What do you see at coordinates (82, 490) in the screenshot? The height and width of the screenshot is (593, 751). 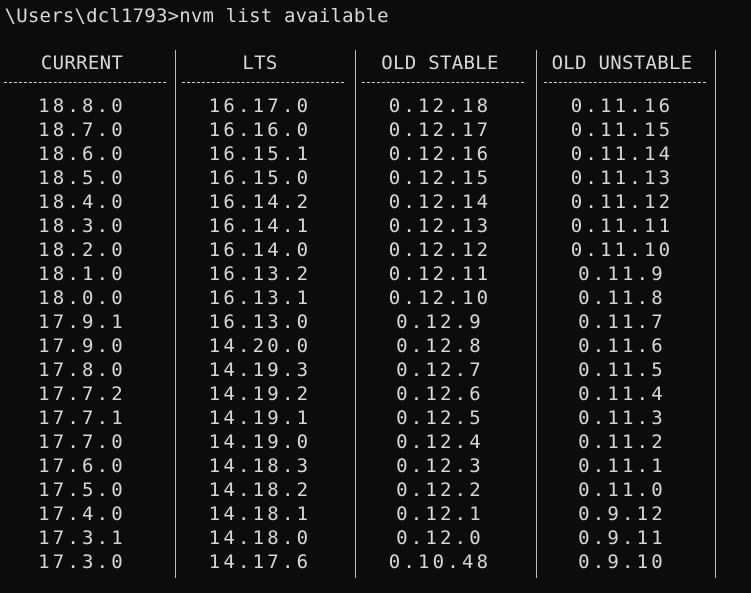 I see `version-cell: 17.5.0` at bounding box center [82, 490].